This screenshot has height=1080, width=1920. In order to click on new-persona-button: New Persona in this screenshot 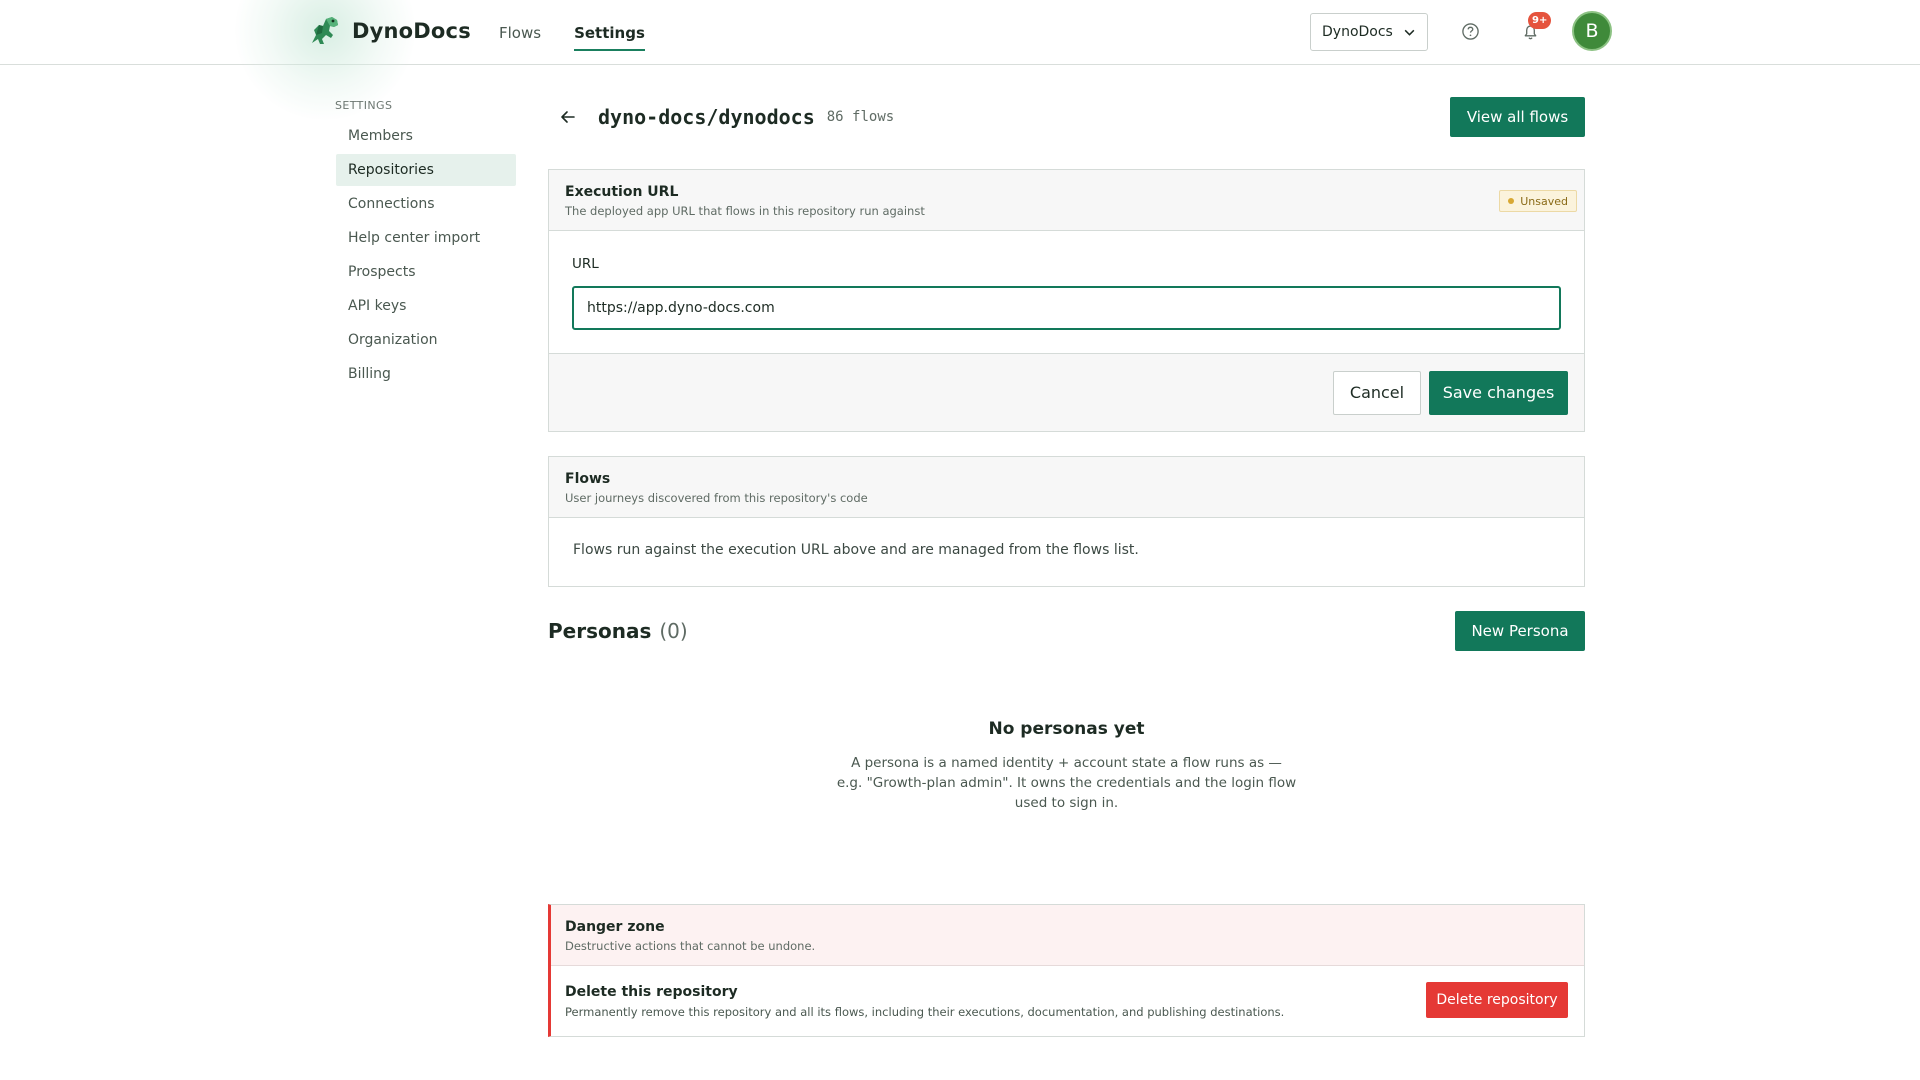, I will do `click(1520, 631)`.